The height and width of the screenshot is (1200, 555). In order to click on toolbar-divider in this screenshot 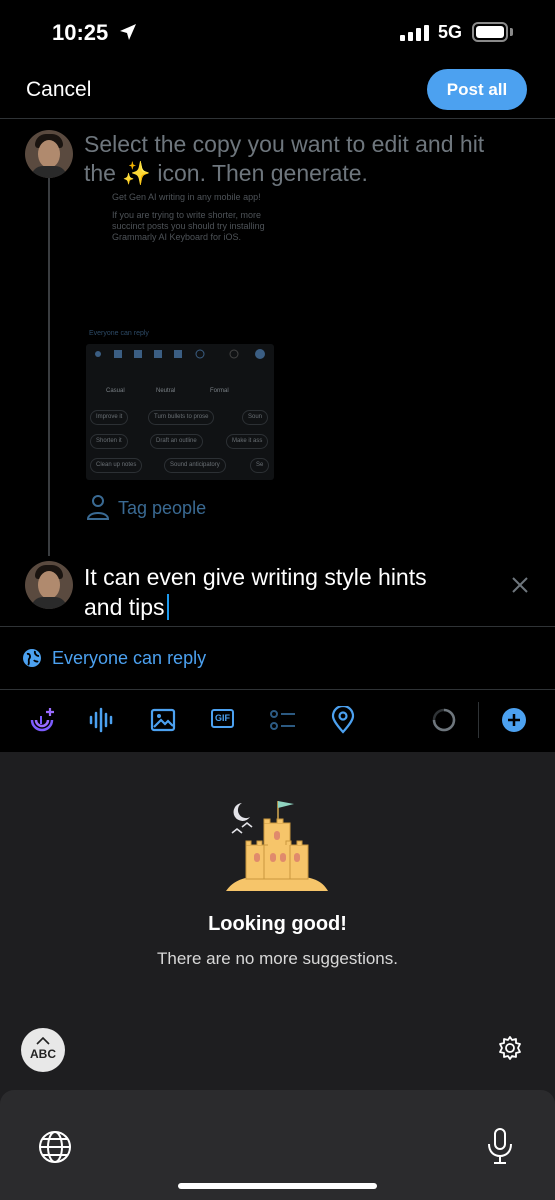, I will do `click(478, 720)`.